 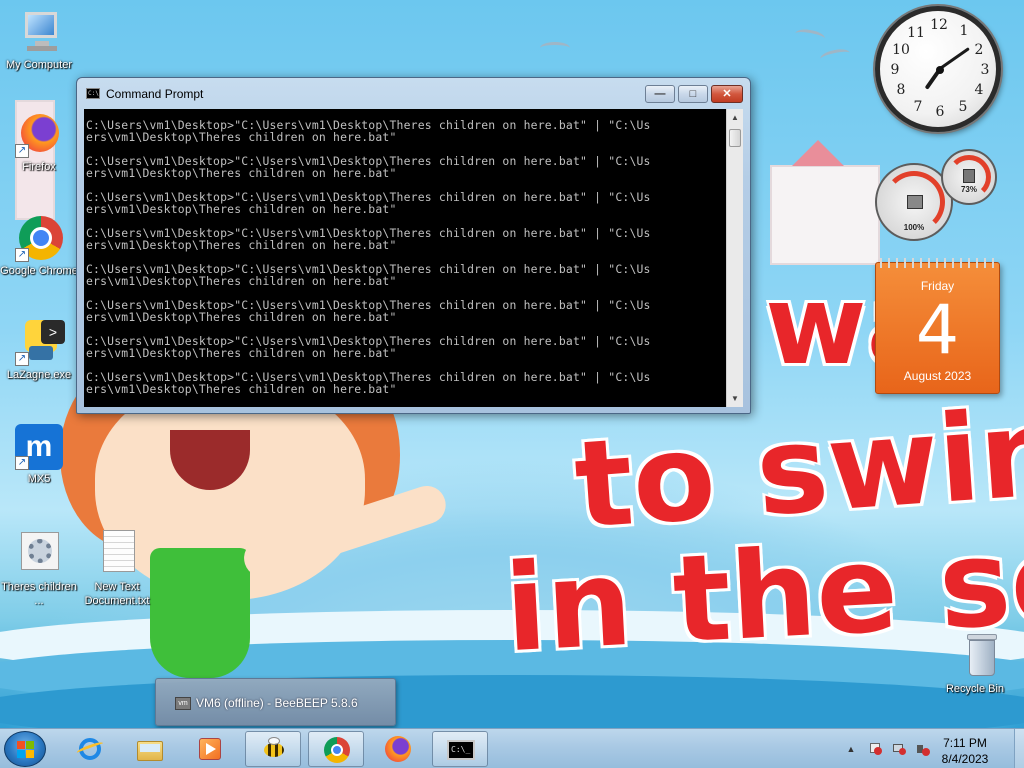 I want to click on vertical-scrollbar: ▲ ▼, so click(x=734, y=258).